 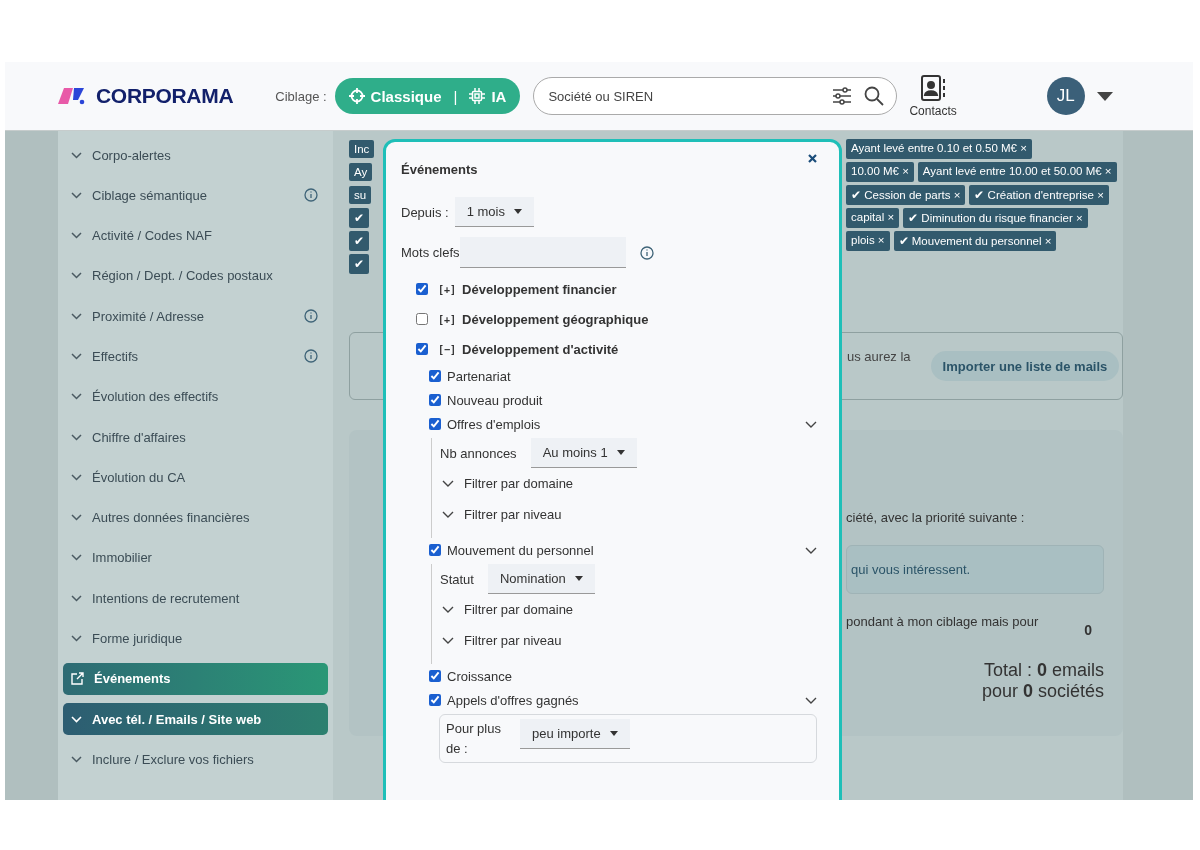 What do you see at coordinates (165, 96) in the screenshot?
I see `logo-wordmark: CORPORAMA` at bounding box center [165, 96].